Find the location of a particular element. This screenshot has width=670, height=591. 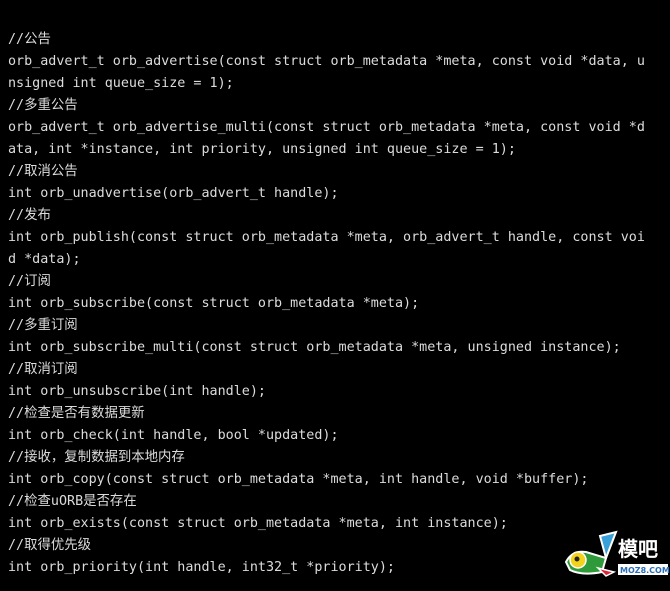

code-comment-line: //取消公告 is located at coordinates (43, 171).